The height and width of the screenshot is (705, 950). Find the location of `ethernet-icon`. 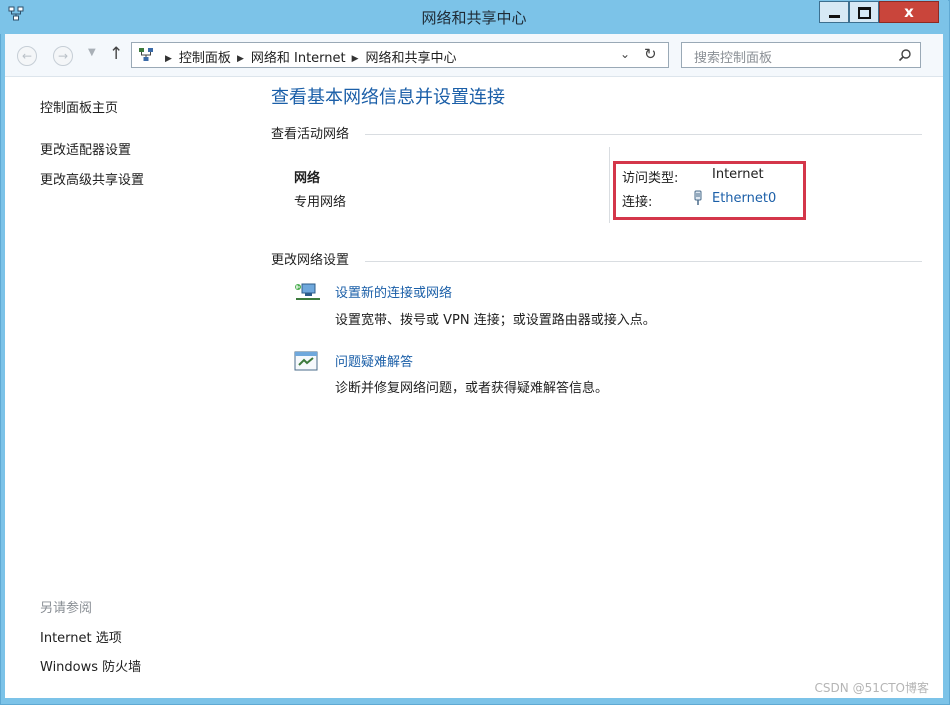

ethernet-icon is located at coordinates (698, 197).